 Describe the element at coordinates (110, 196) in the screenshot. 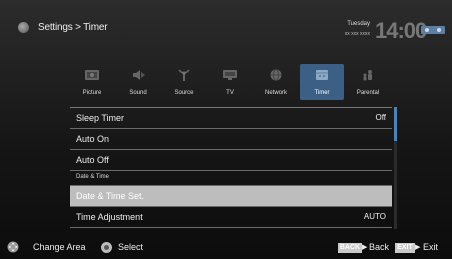

I see `menu-item-label: Date & Time Set.` at that location.